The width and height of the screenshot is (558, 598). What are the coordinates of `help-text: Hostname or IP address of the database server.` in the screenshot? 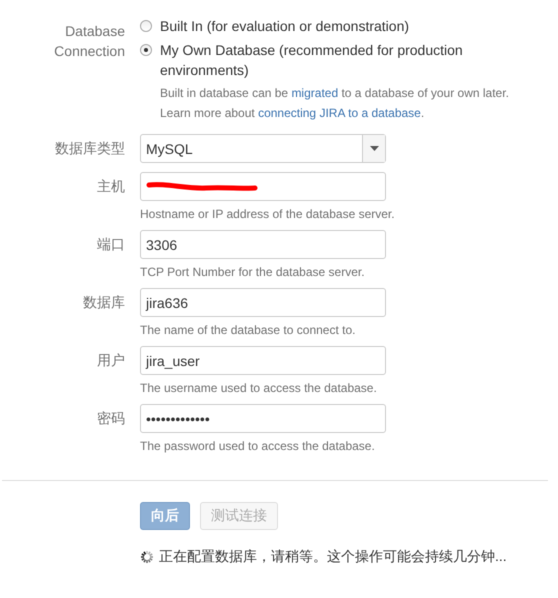 It's located at (268, 214).